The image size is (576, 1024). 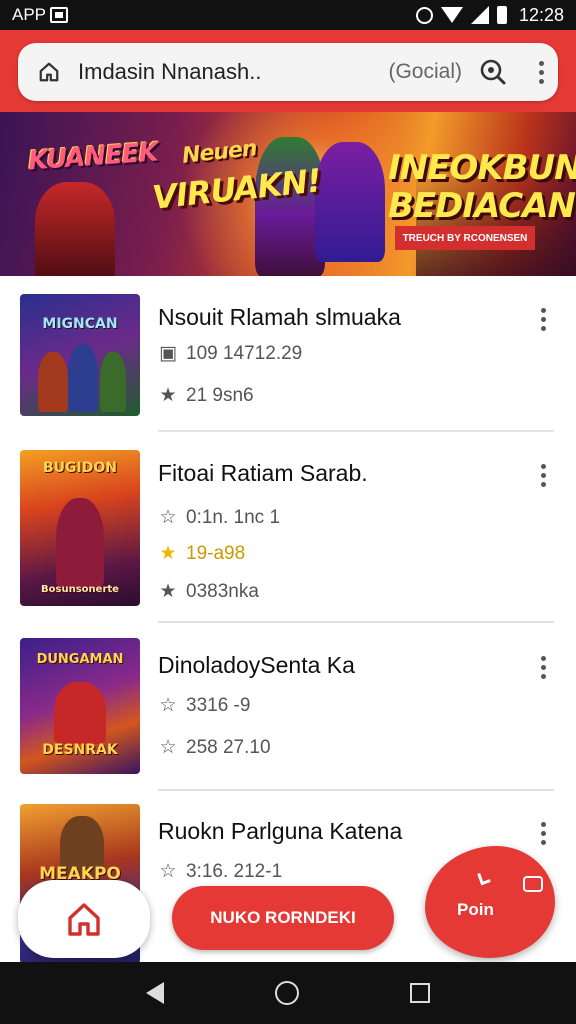 What do you see at coordinates (482, 168) in the screenshot?
I see `banner-right-title-1: INEOKBUN` at bounding box center [482, 168].